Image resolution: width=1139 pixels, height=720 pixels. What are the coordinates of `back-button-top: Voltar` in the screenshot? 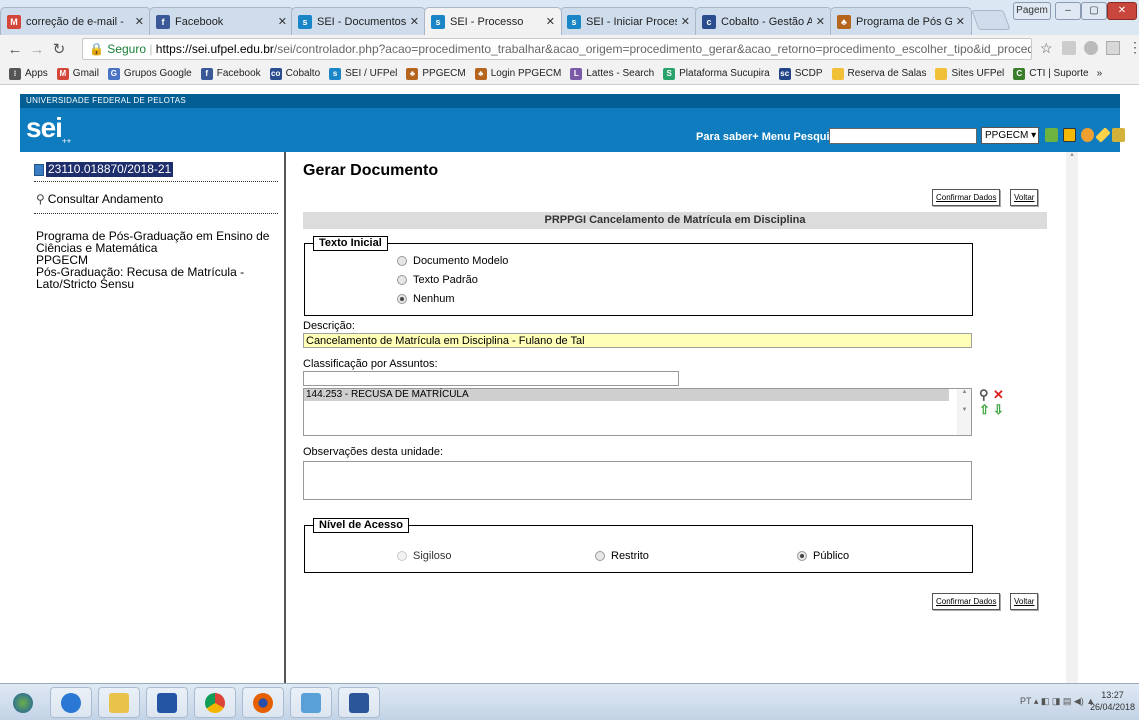 It's located at (1024, 197).